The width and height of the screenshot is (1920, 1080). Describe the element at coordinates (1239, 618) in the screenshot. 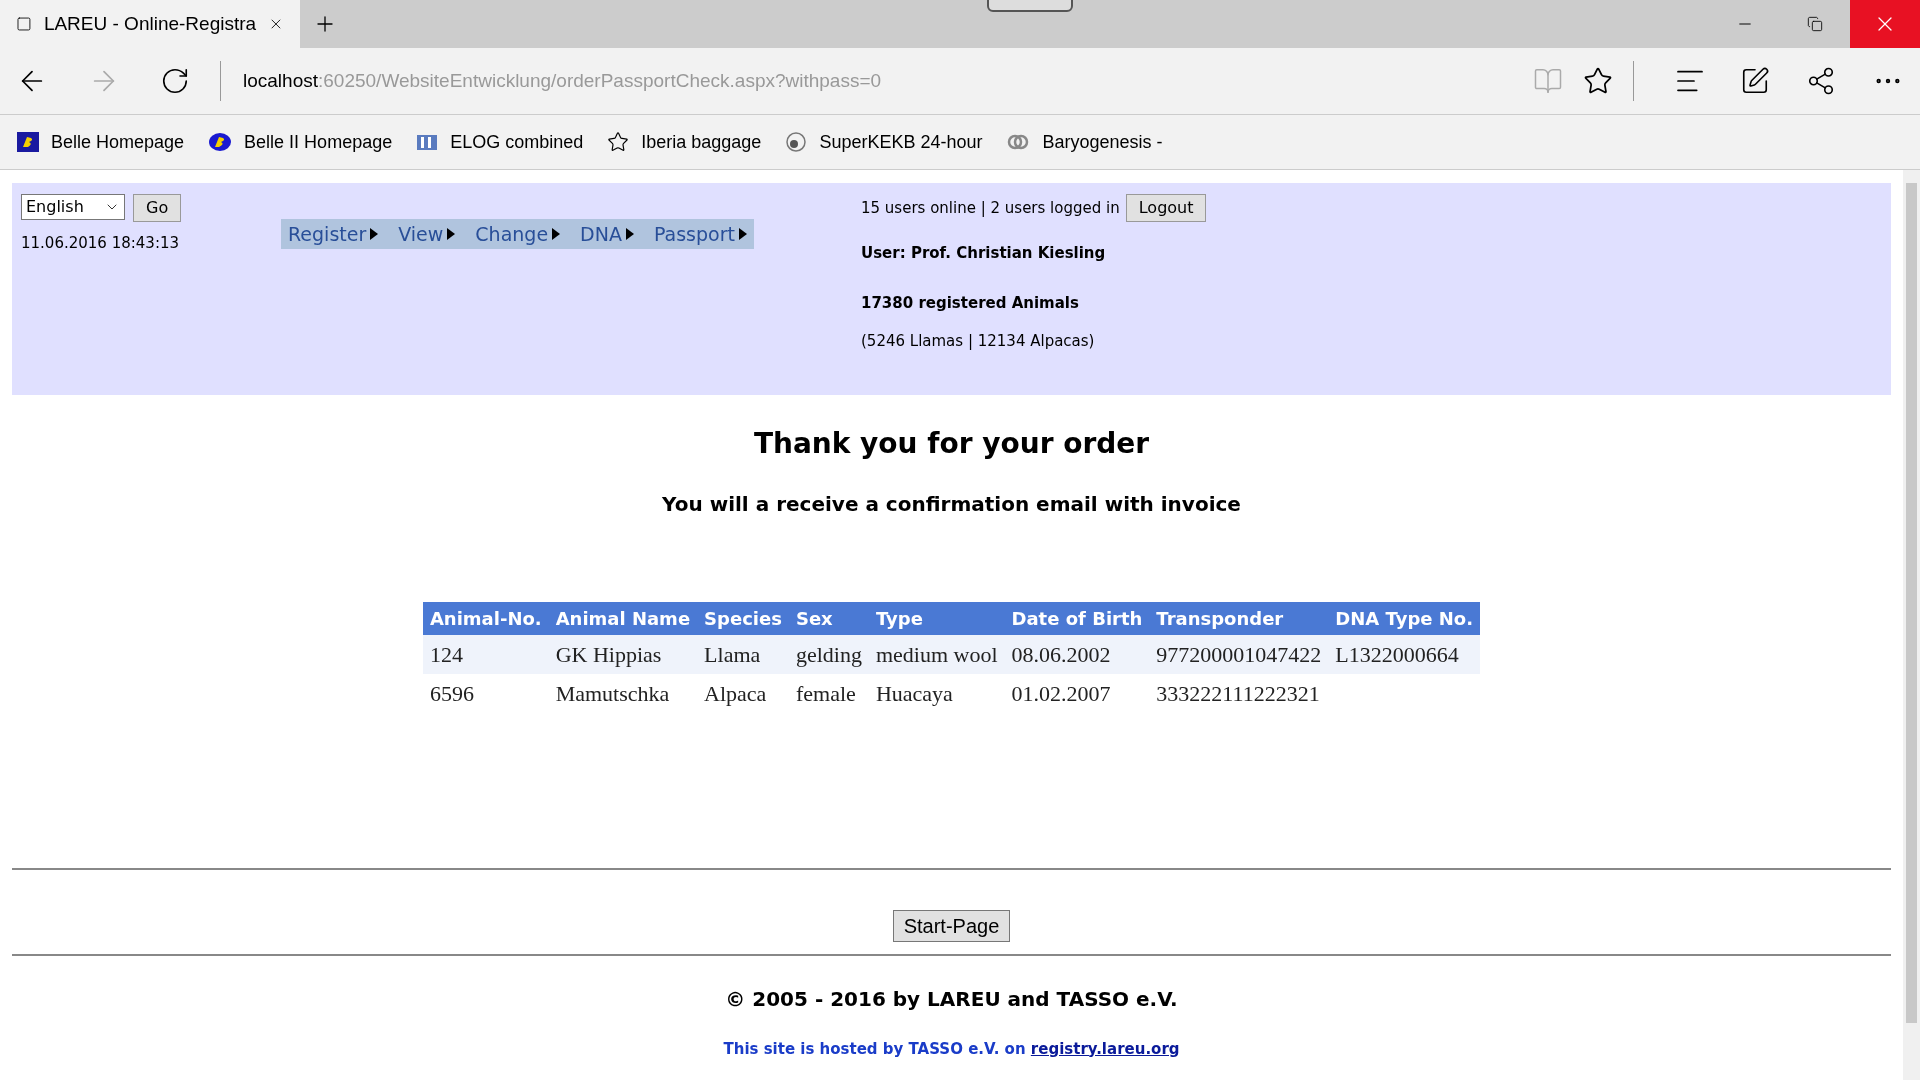

I see `column-header: Transponder` at that location.